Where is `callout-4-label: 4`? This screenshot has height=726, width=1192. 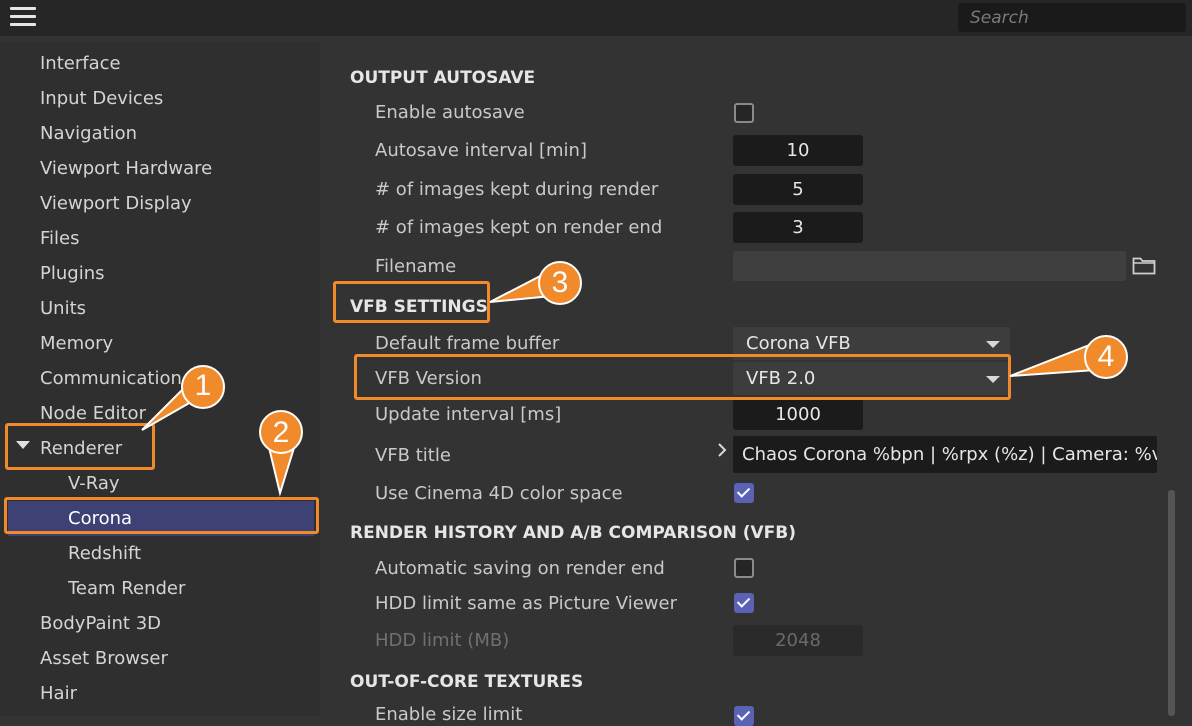
callout-4-label: 4 is located at coordinates (1106, 356).